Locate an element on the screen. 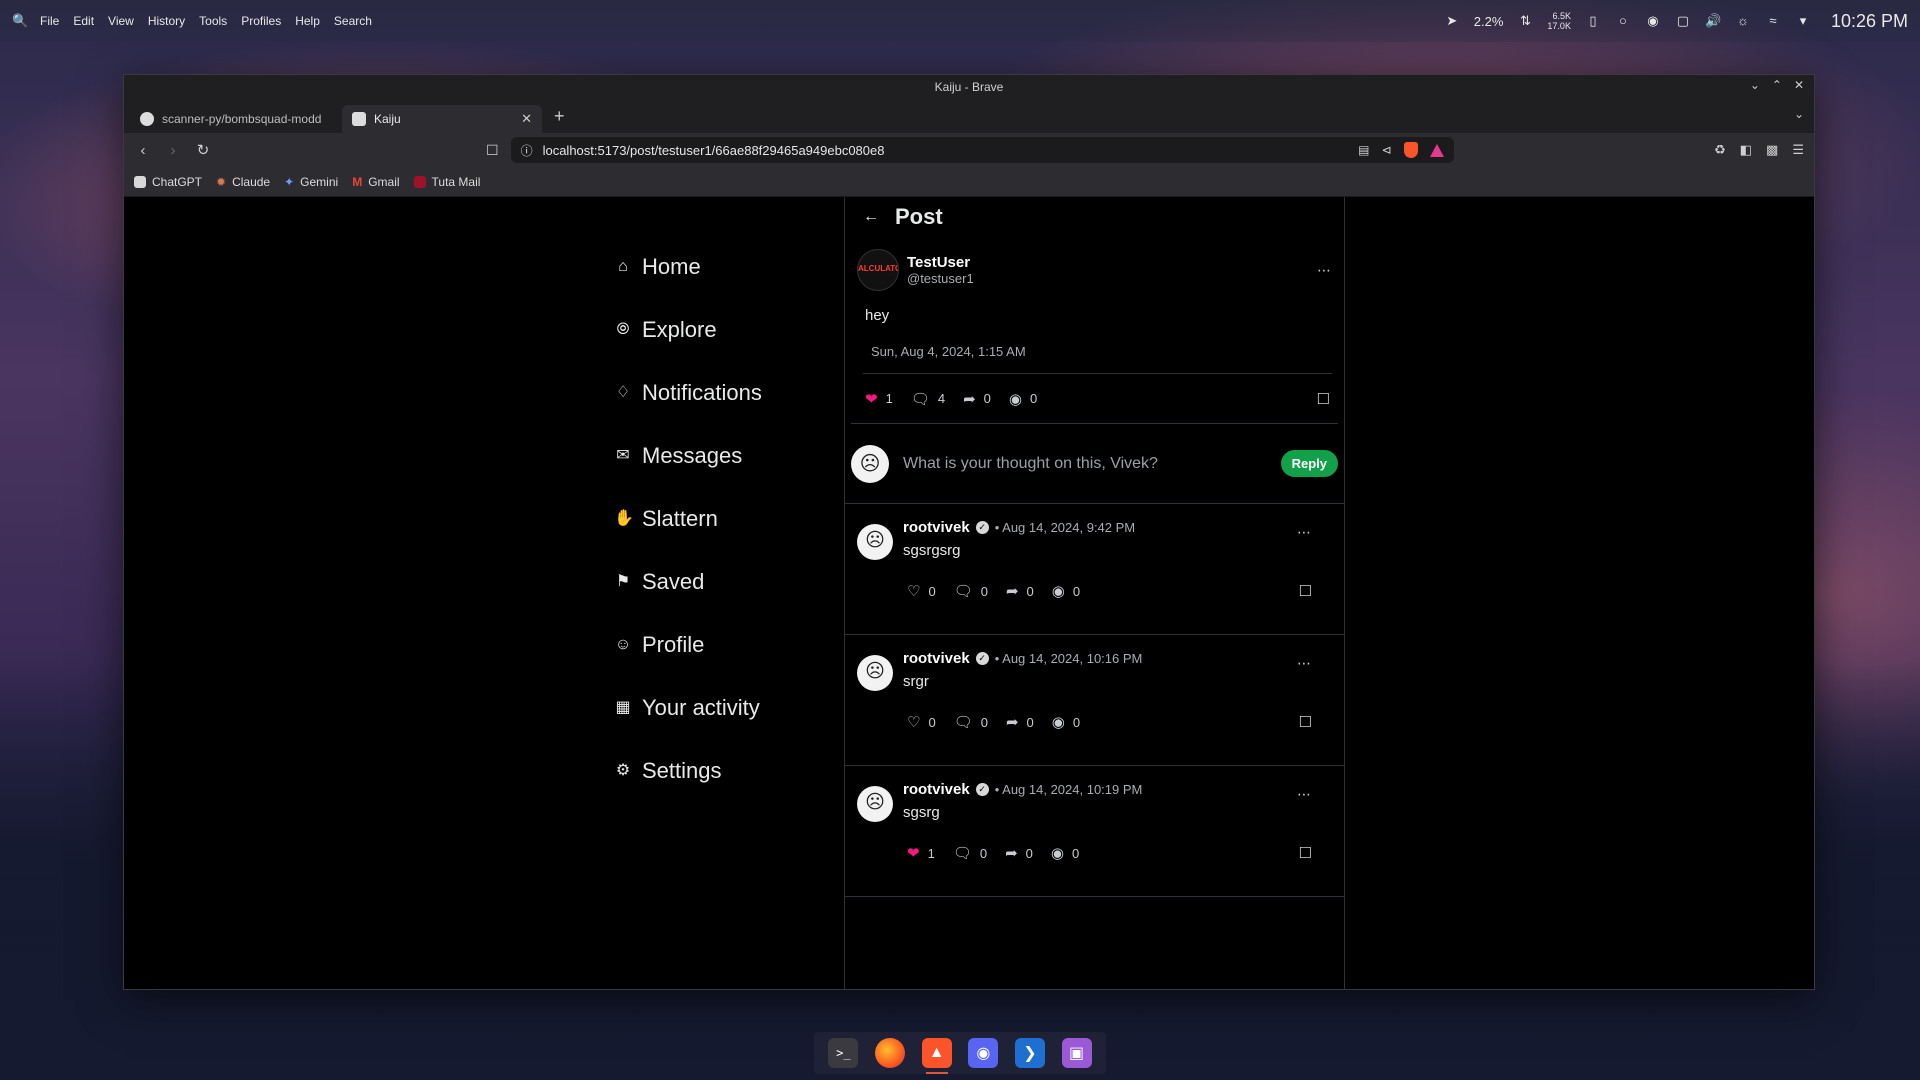 This screenshot has width=1920, height=1080. menu-view: View is located at coordinates (121, 21).